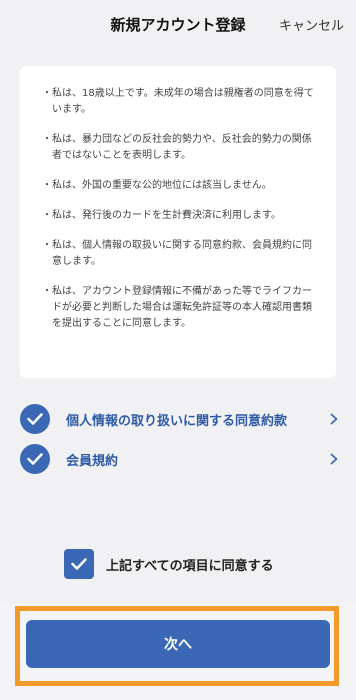 The image size is (356, 700). I want to click on terms-item-text: 私は、18歳以上です。未成年の場合は親権者の同意を得ています。, so click(183, 101).